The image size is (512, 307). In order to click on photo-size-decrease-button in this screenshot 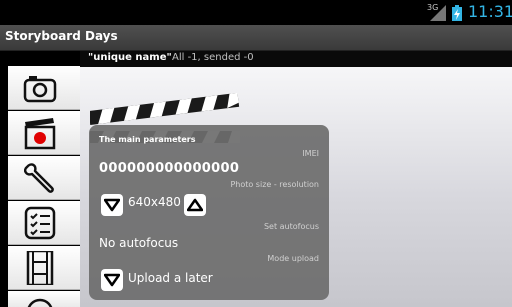, I will do `click(112, 205)`.